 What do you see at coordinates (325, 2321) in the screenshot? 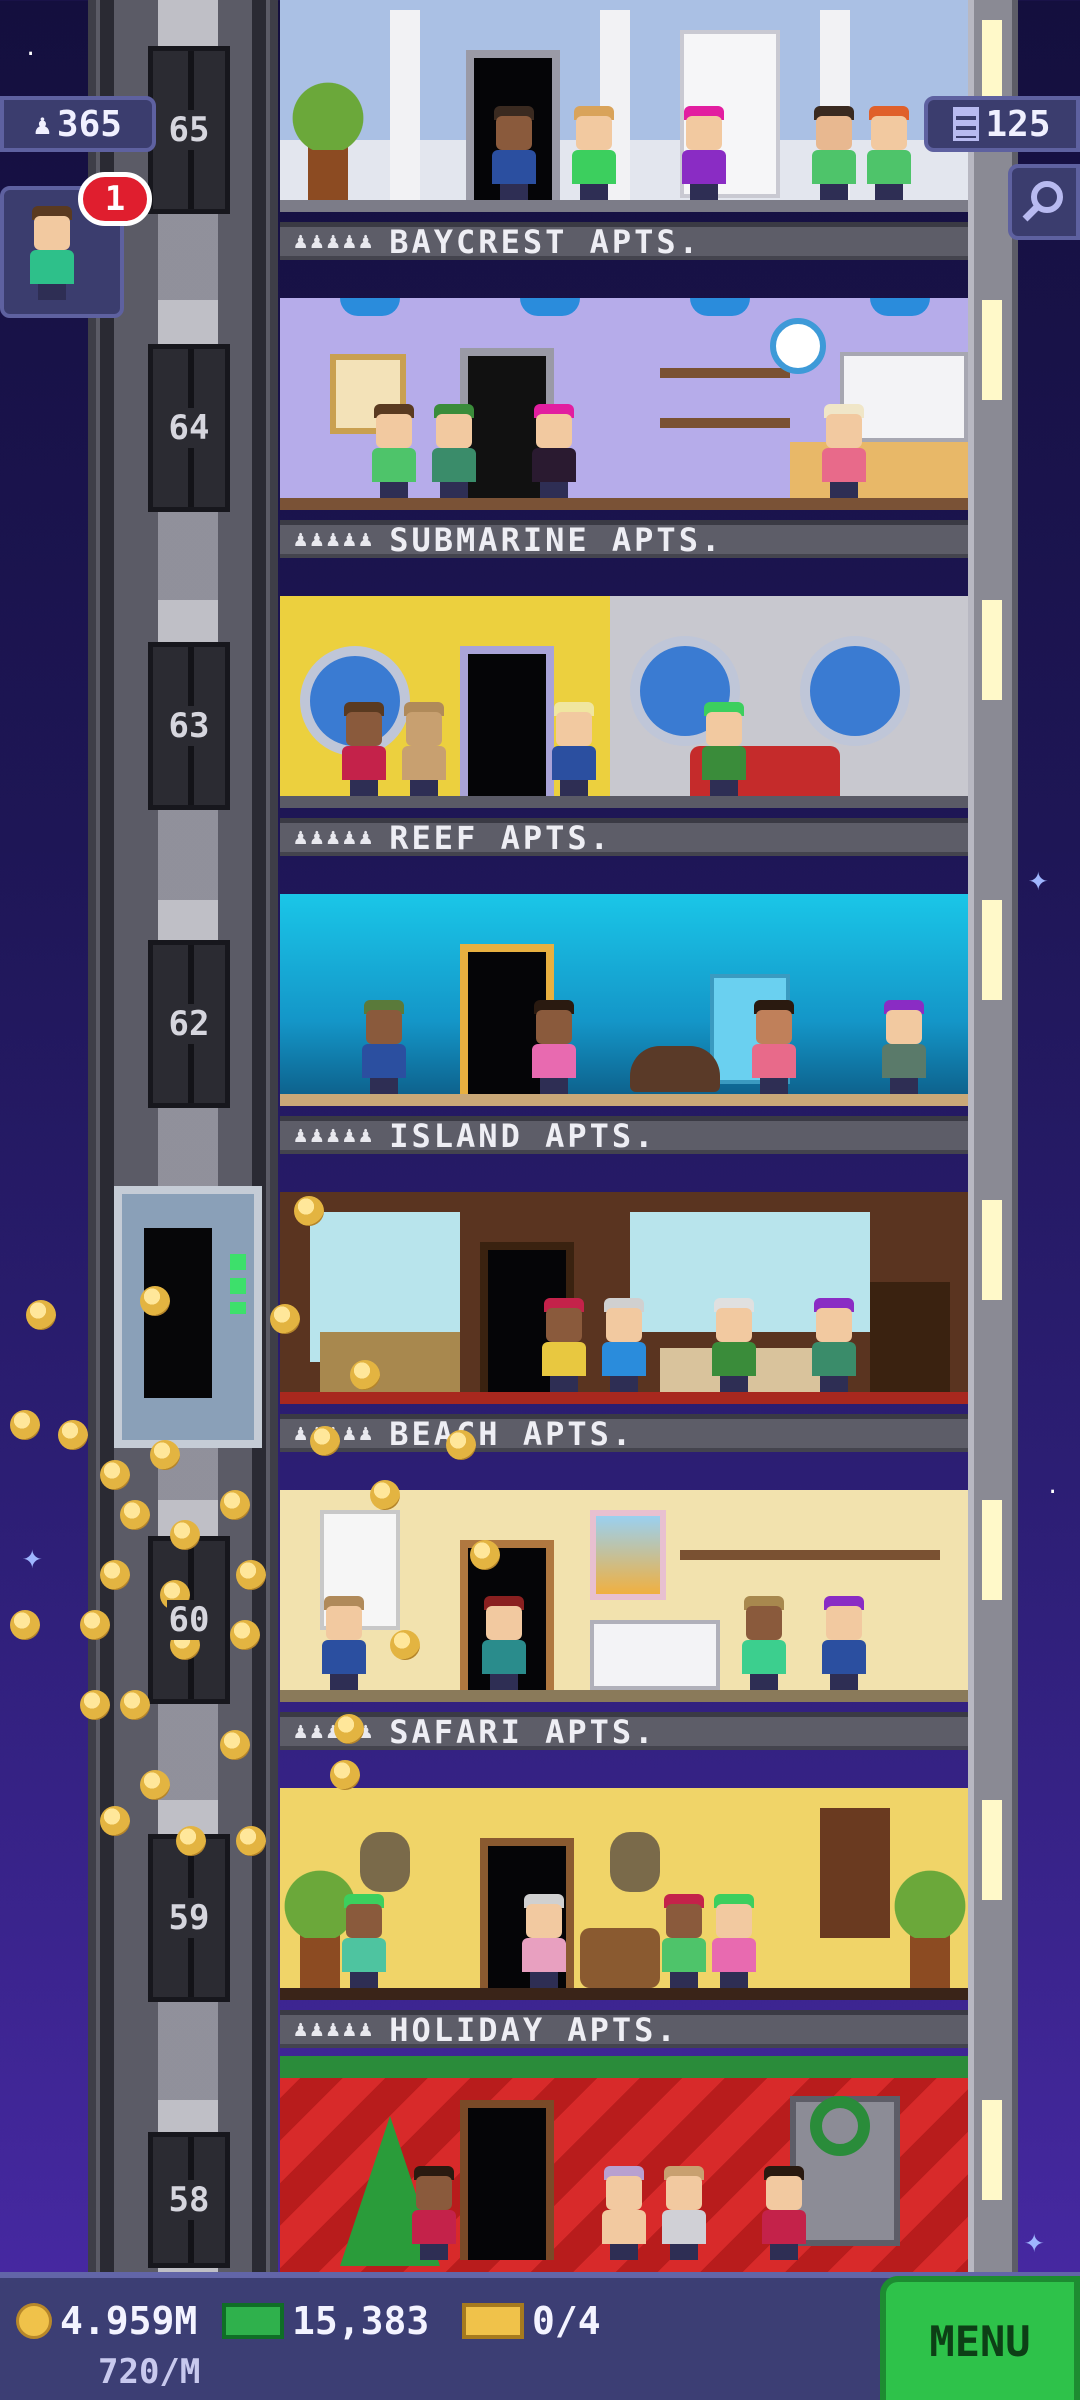
I see `bux-display: 15,383` at bounding box center [325, 2321].